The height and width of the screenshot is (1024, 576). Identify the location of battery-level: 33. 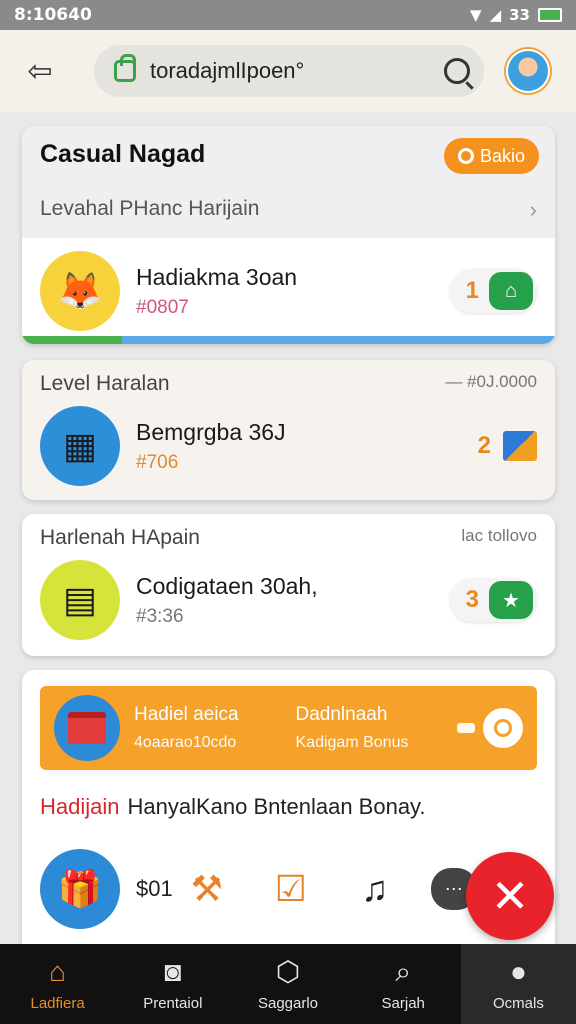
(519, 15).